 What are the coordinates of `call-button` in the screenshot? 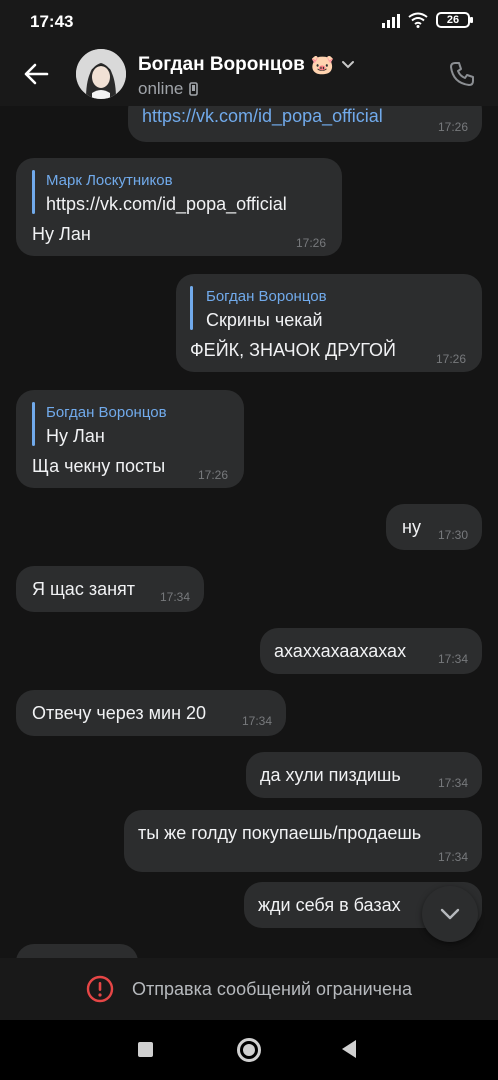 It's located at (462, 74).